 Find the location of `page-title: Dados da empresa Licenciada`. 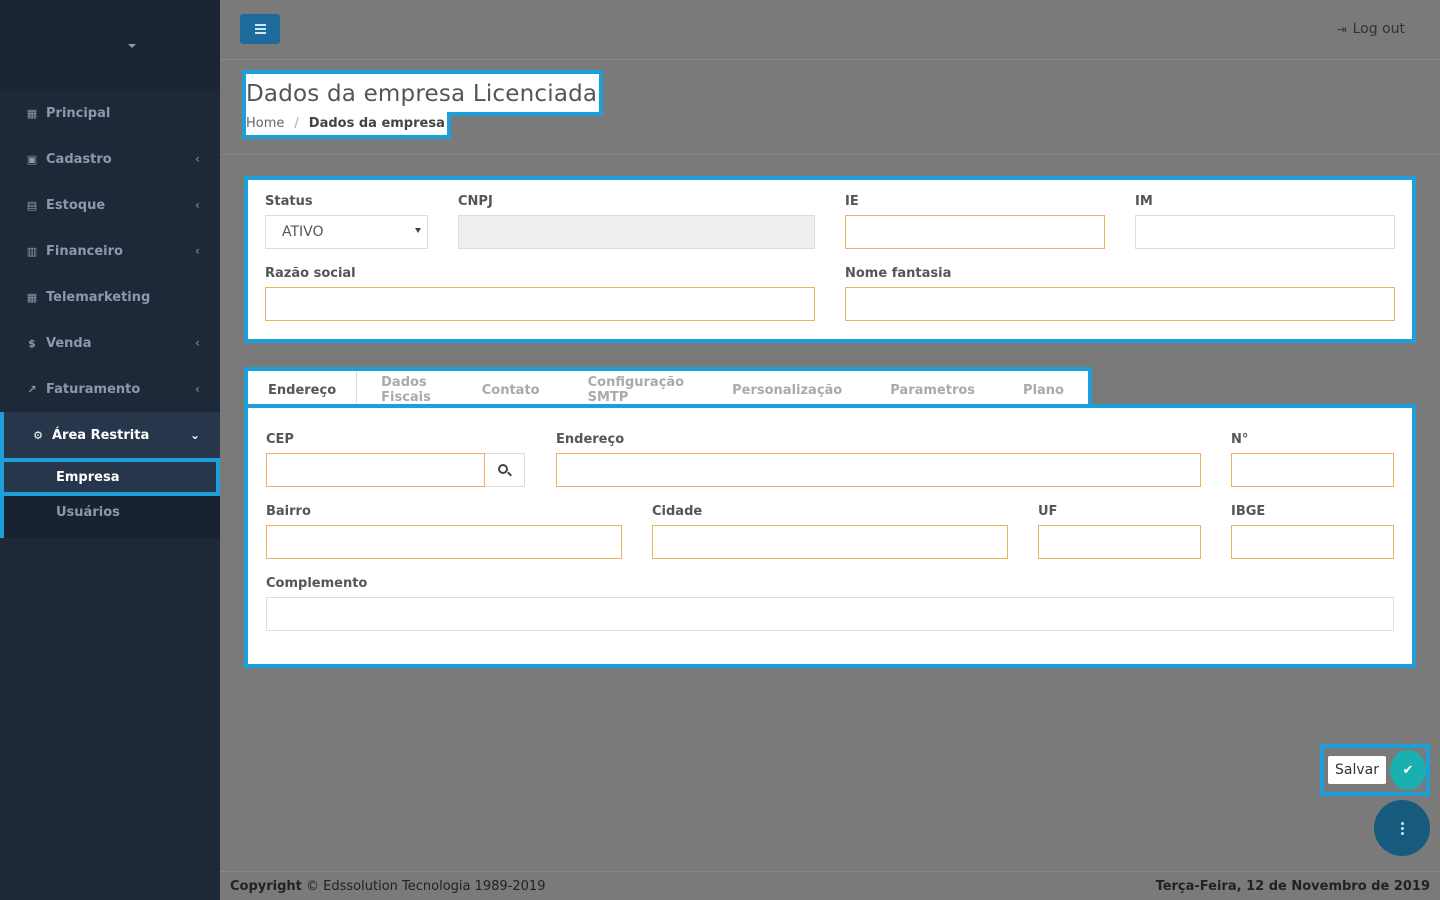

page-title: Dados da empresa Licenciada is located at coordinates (422, 94).